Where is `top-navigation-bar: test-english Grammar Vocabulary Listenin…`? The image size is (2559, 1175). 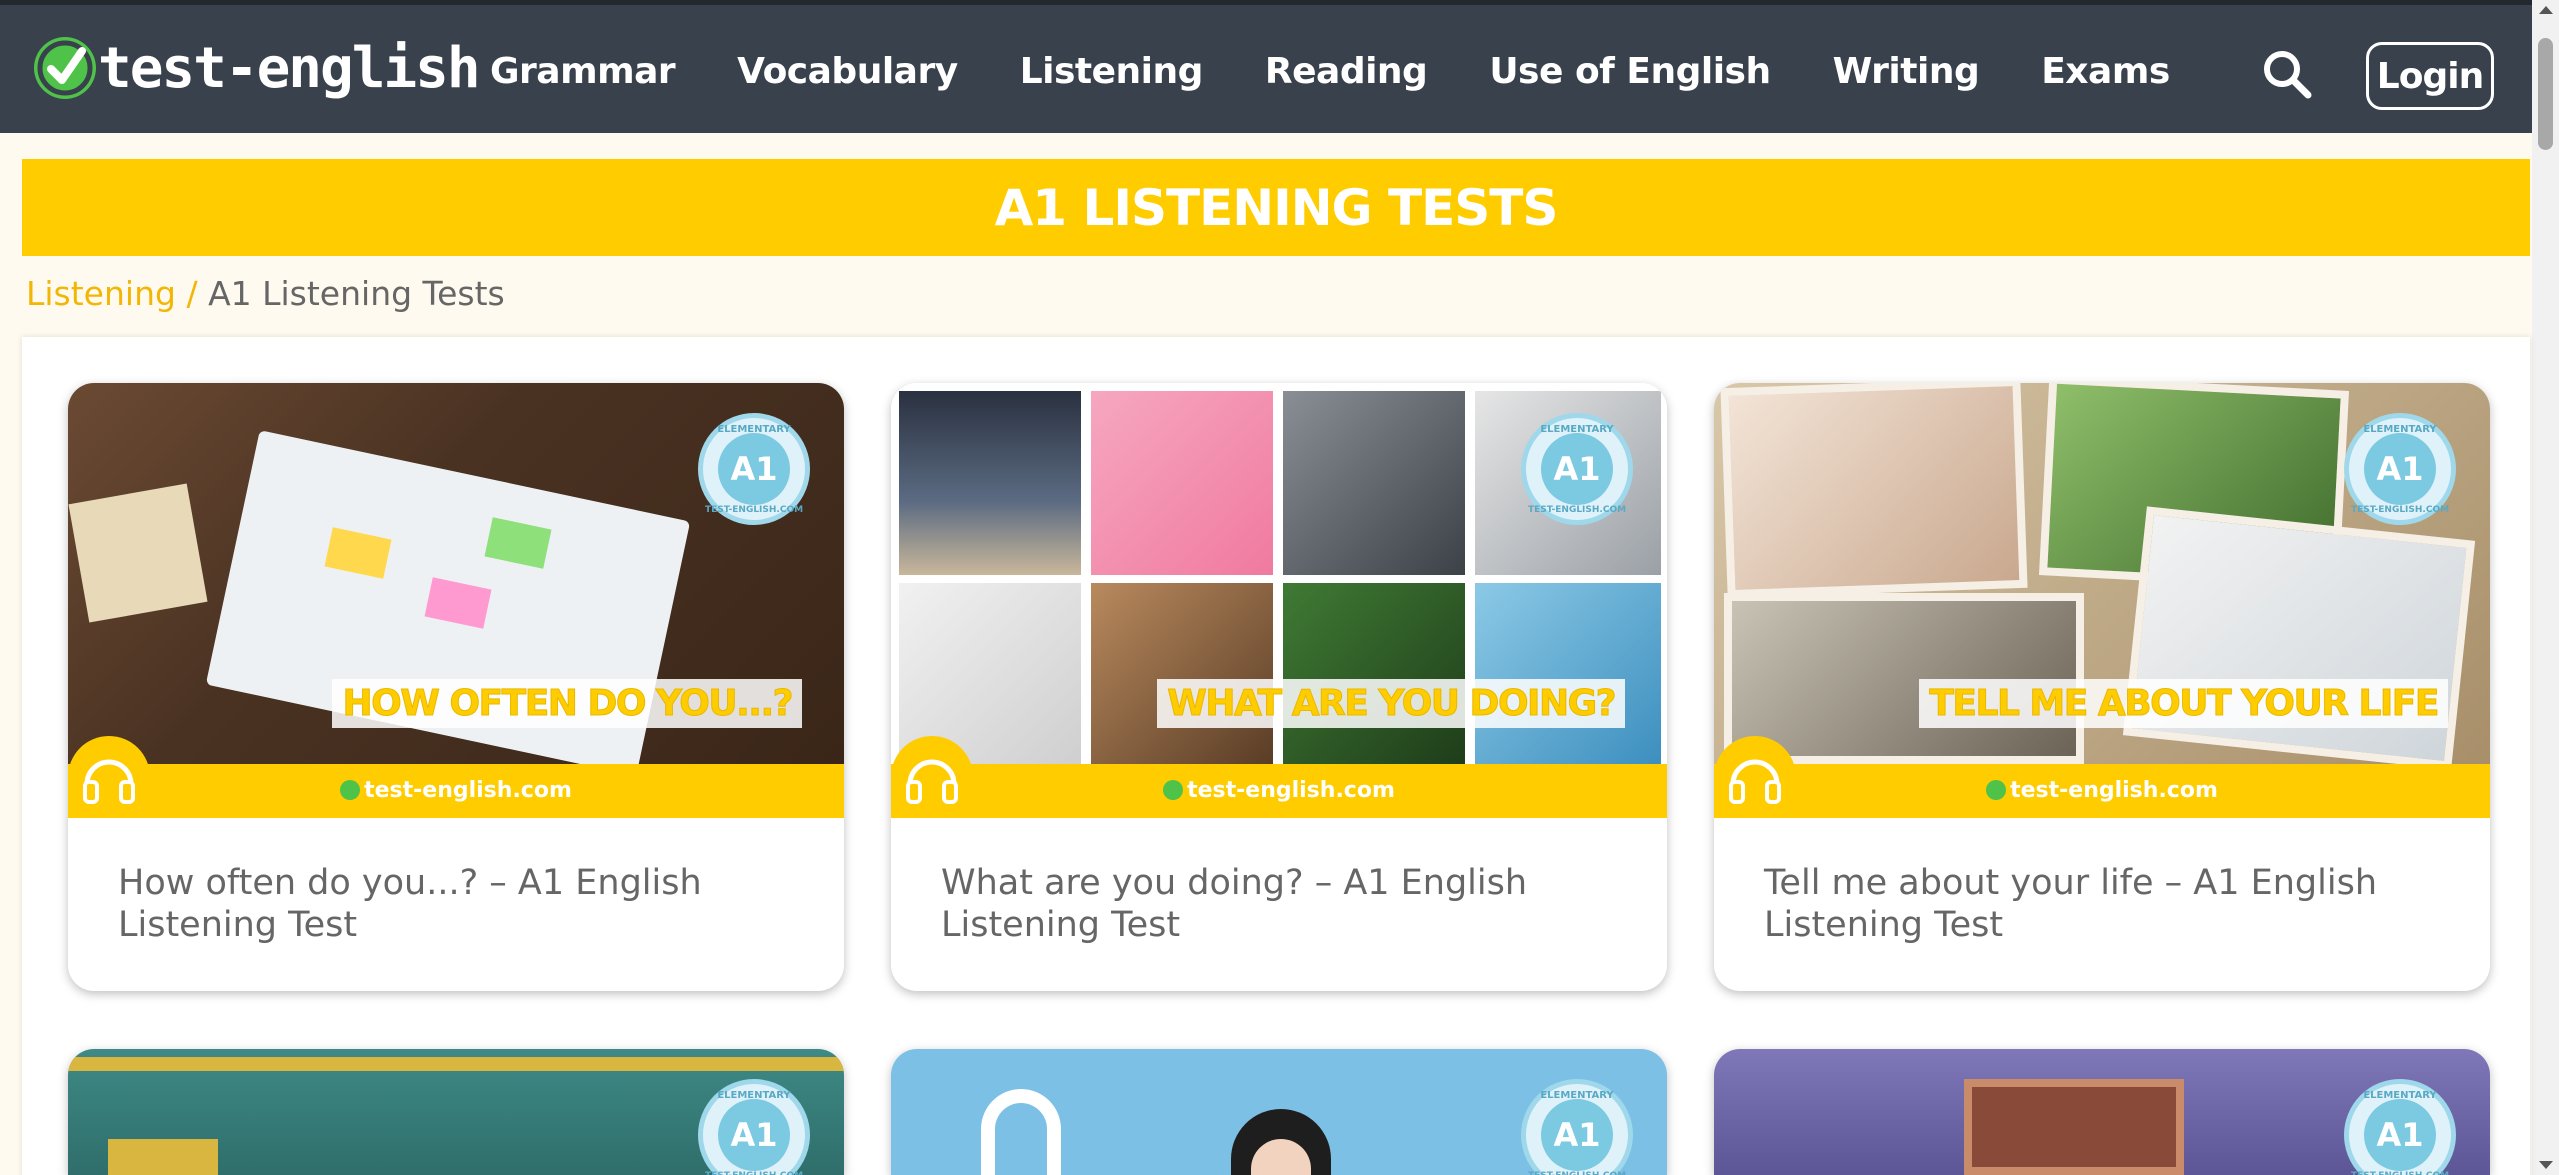 top-navigation-bar: test-english Grammar Vocabulary Listenin… is located at coordinates (1266, 66).